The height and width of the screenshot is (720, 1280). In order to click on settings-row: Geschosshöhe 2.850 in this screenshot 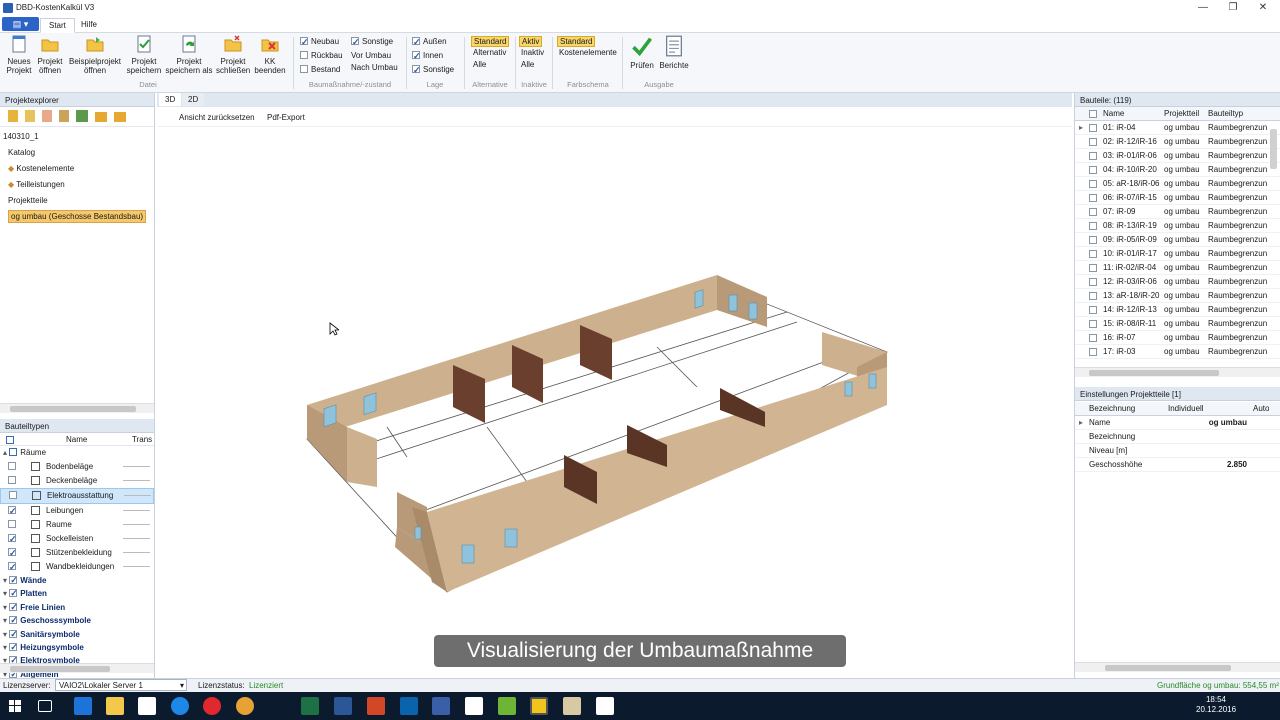, I will do `click(1177, 465)`.